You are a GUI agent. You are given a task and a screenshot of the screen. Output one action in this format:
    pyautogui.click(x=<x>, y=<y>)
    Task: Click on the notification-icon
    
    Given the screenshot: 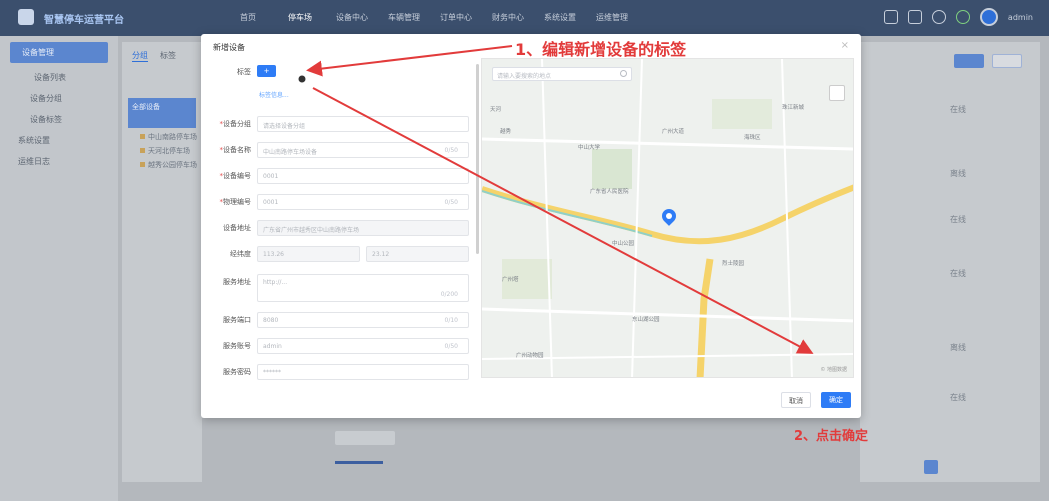 What is the action you would take?
    pyautogui.click(x=938, y=17)
    